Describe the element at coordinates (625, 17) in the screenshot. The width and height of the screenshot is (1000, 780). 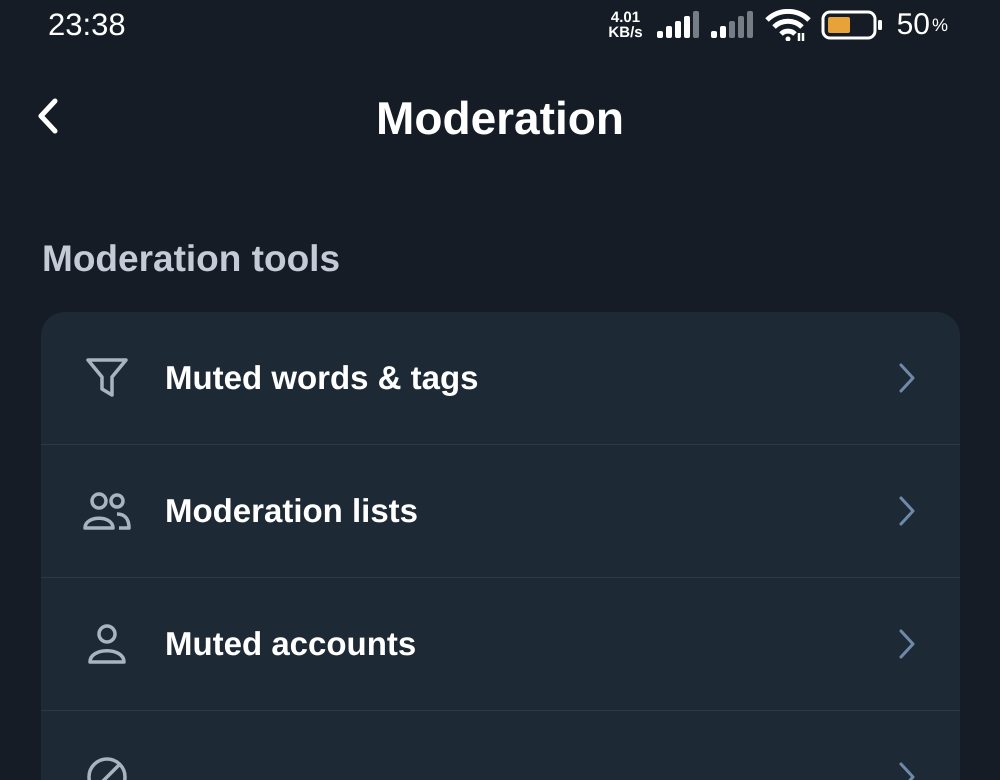
I see `network-speed: 4.01` at that location.